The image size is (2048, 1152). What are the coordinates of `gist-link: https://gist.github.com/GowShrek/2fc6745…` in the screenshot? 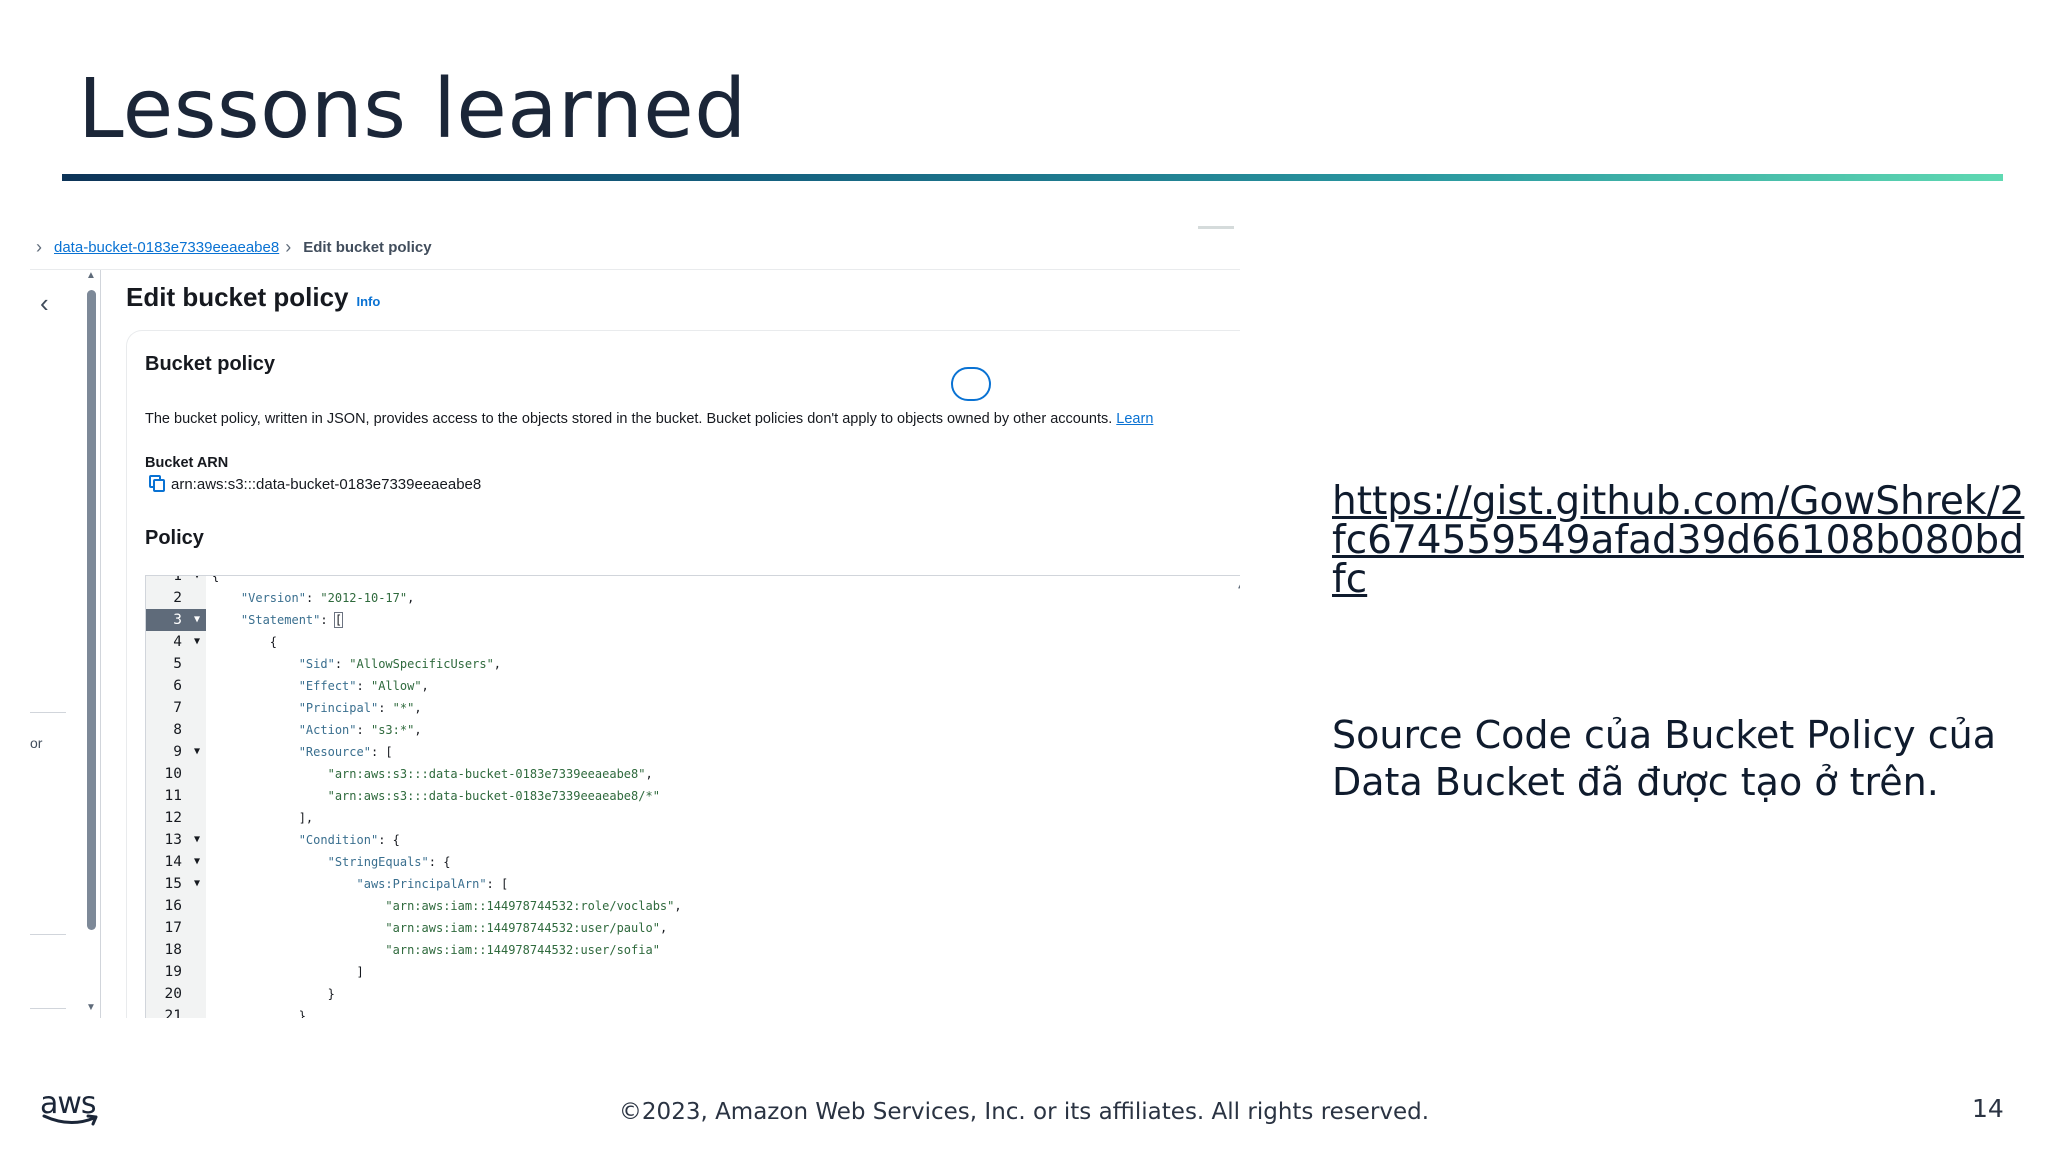 It's located at (1682, 540).